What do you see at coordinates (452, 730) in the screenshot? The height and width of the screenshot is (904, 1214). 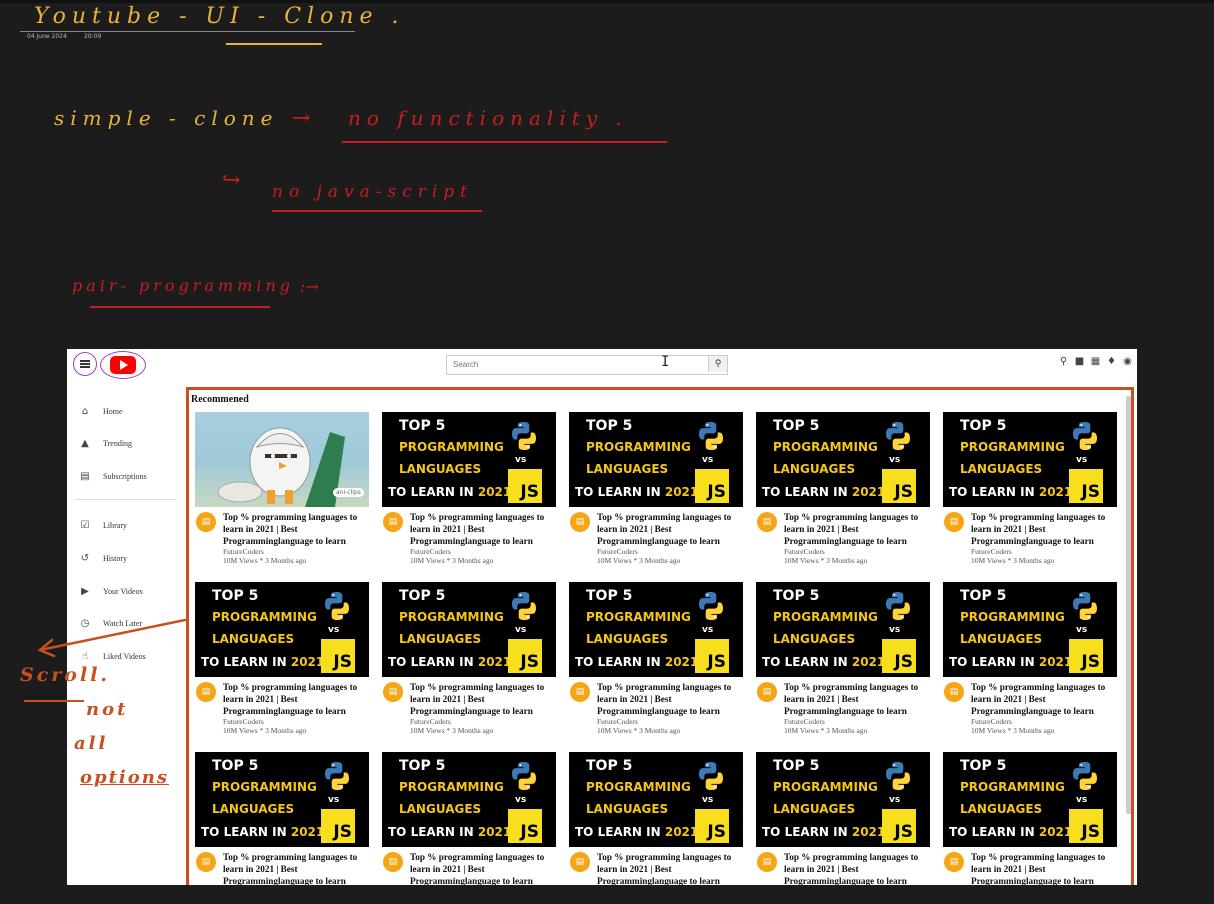 I see `video-meta: 10M Views * 3 Months ago` at bounding box center [452, 730].